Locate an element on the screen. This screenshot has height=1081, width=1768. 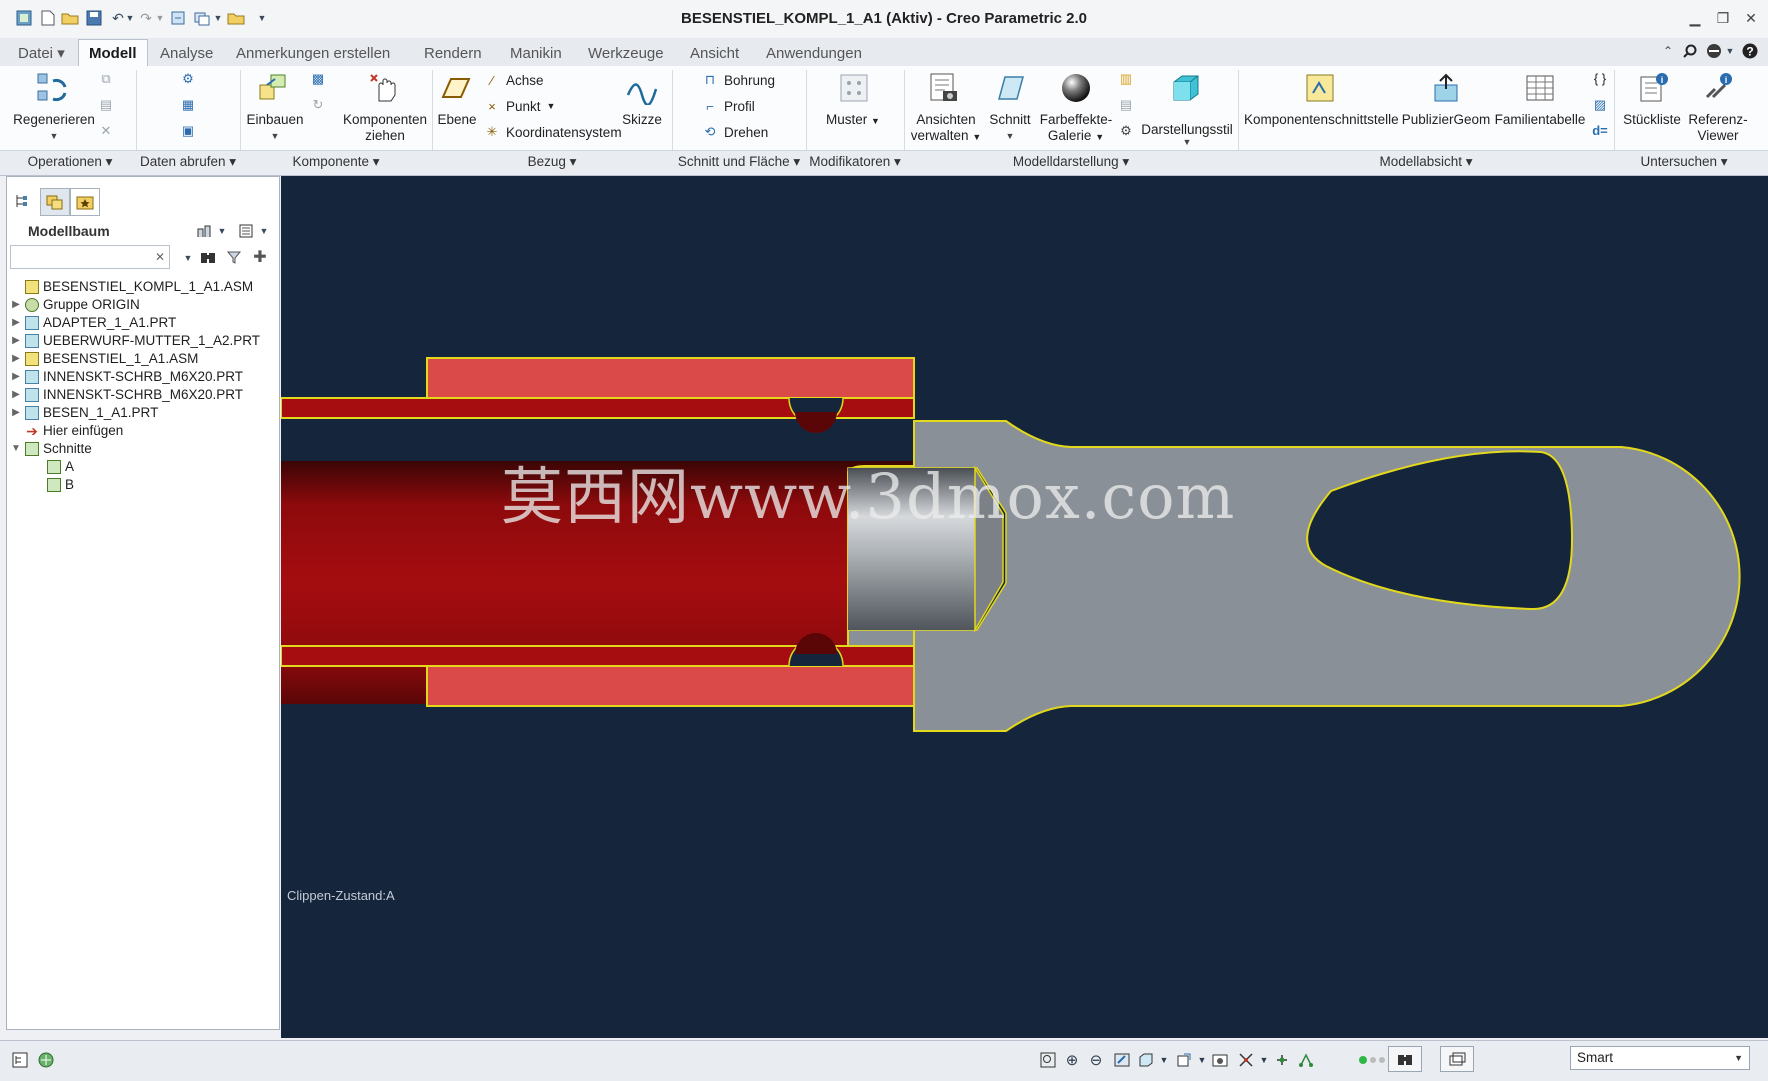
search-icon is located at coordinates (1690, 51).